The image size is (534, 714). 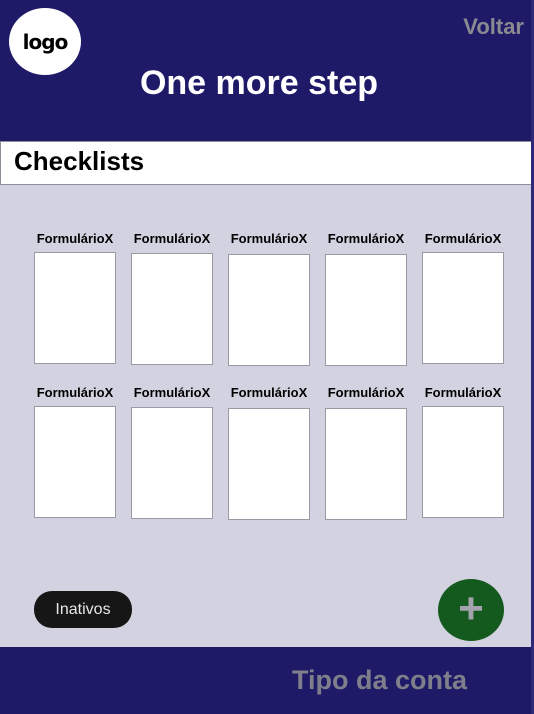 What do you see at coordinates (259, 83) in the screenshot?
I see `page-title: One more step` at bounding box center [259, 83].